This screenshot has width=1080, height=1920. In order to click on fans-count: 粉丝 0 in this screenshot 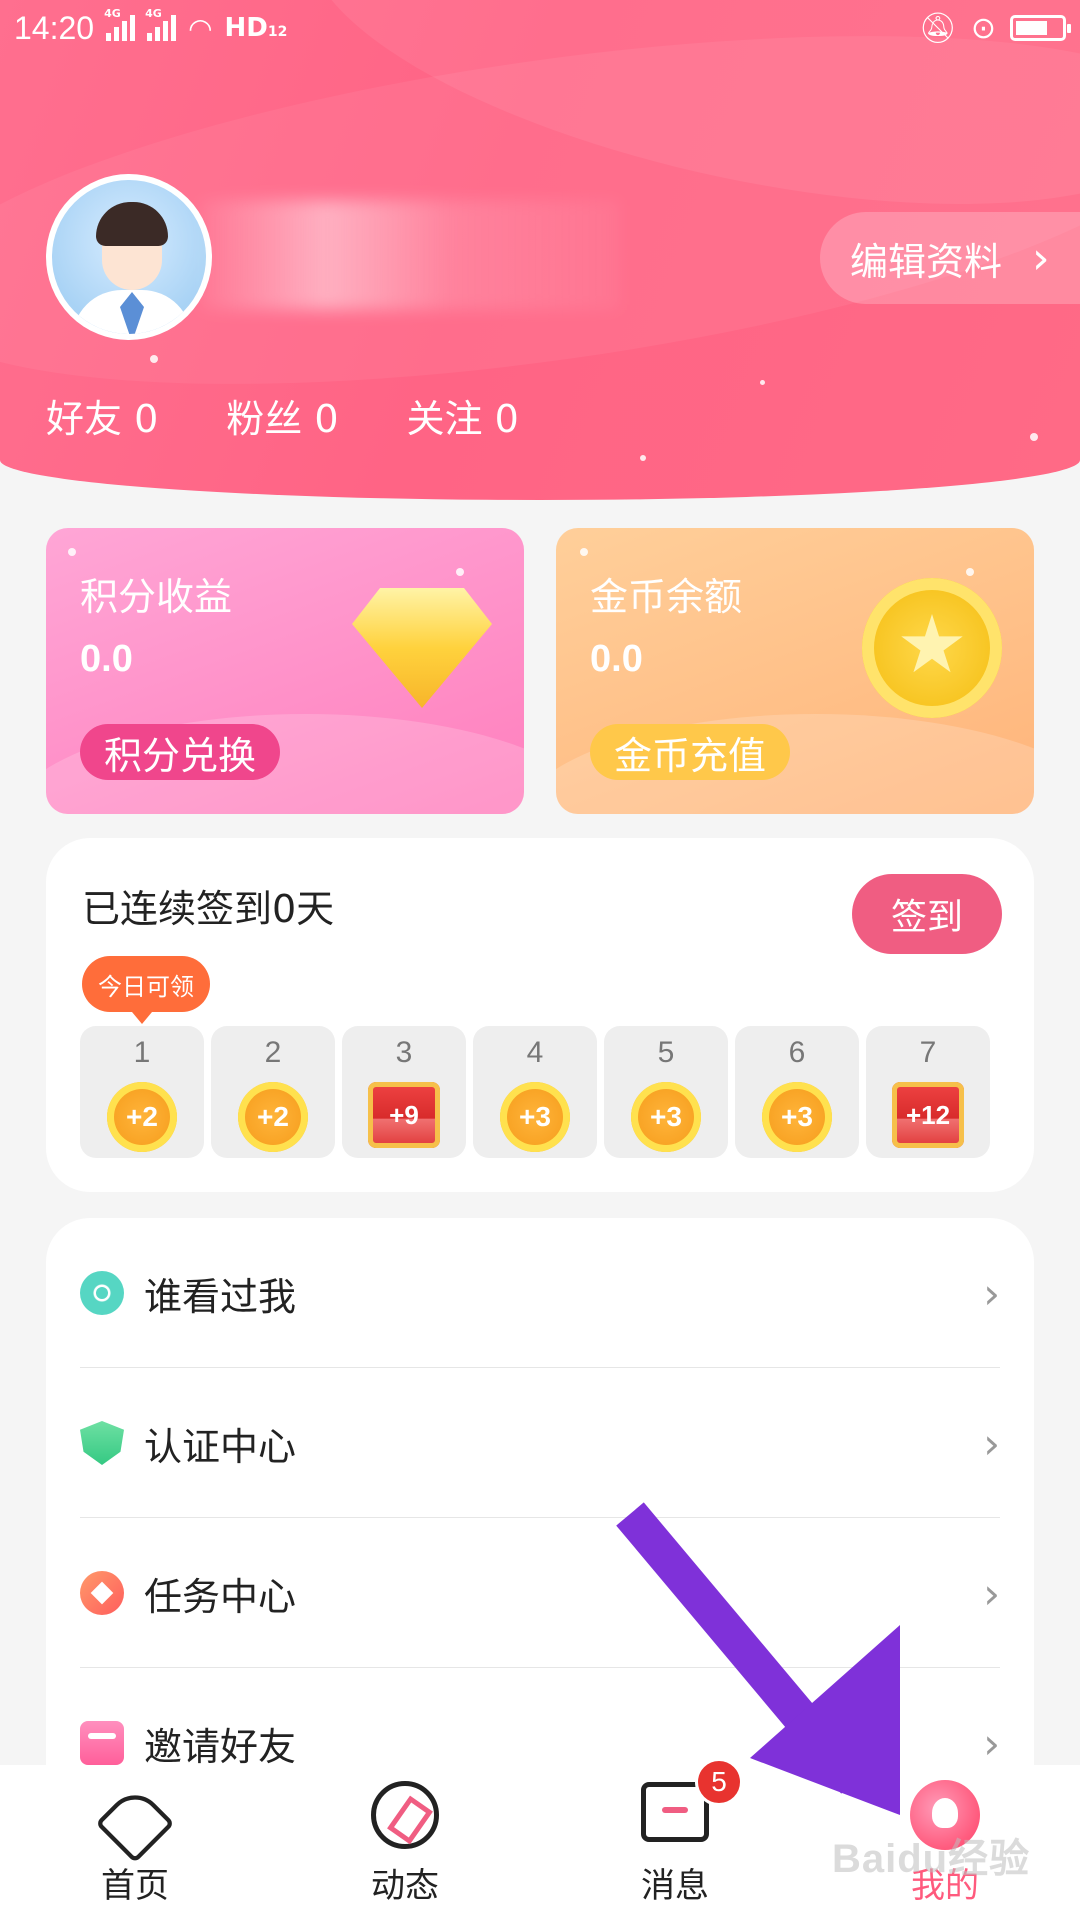, I will do `click(282, 415)`.